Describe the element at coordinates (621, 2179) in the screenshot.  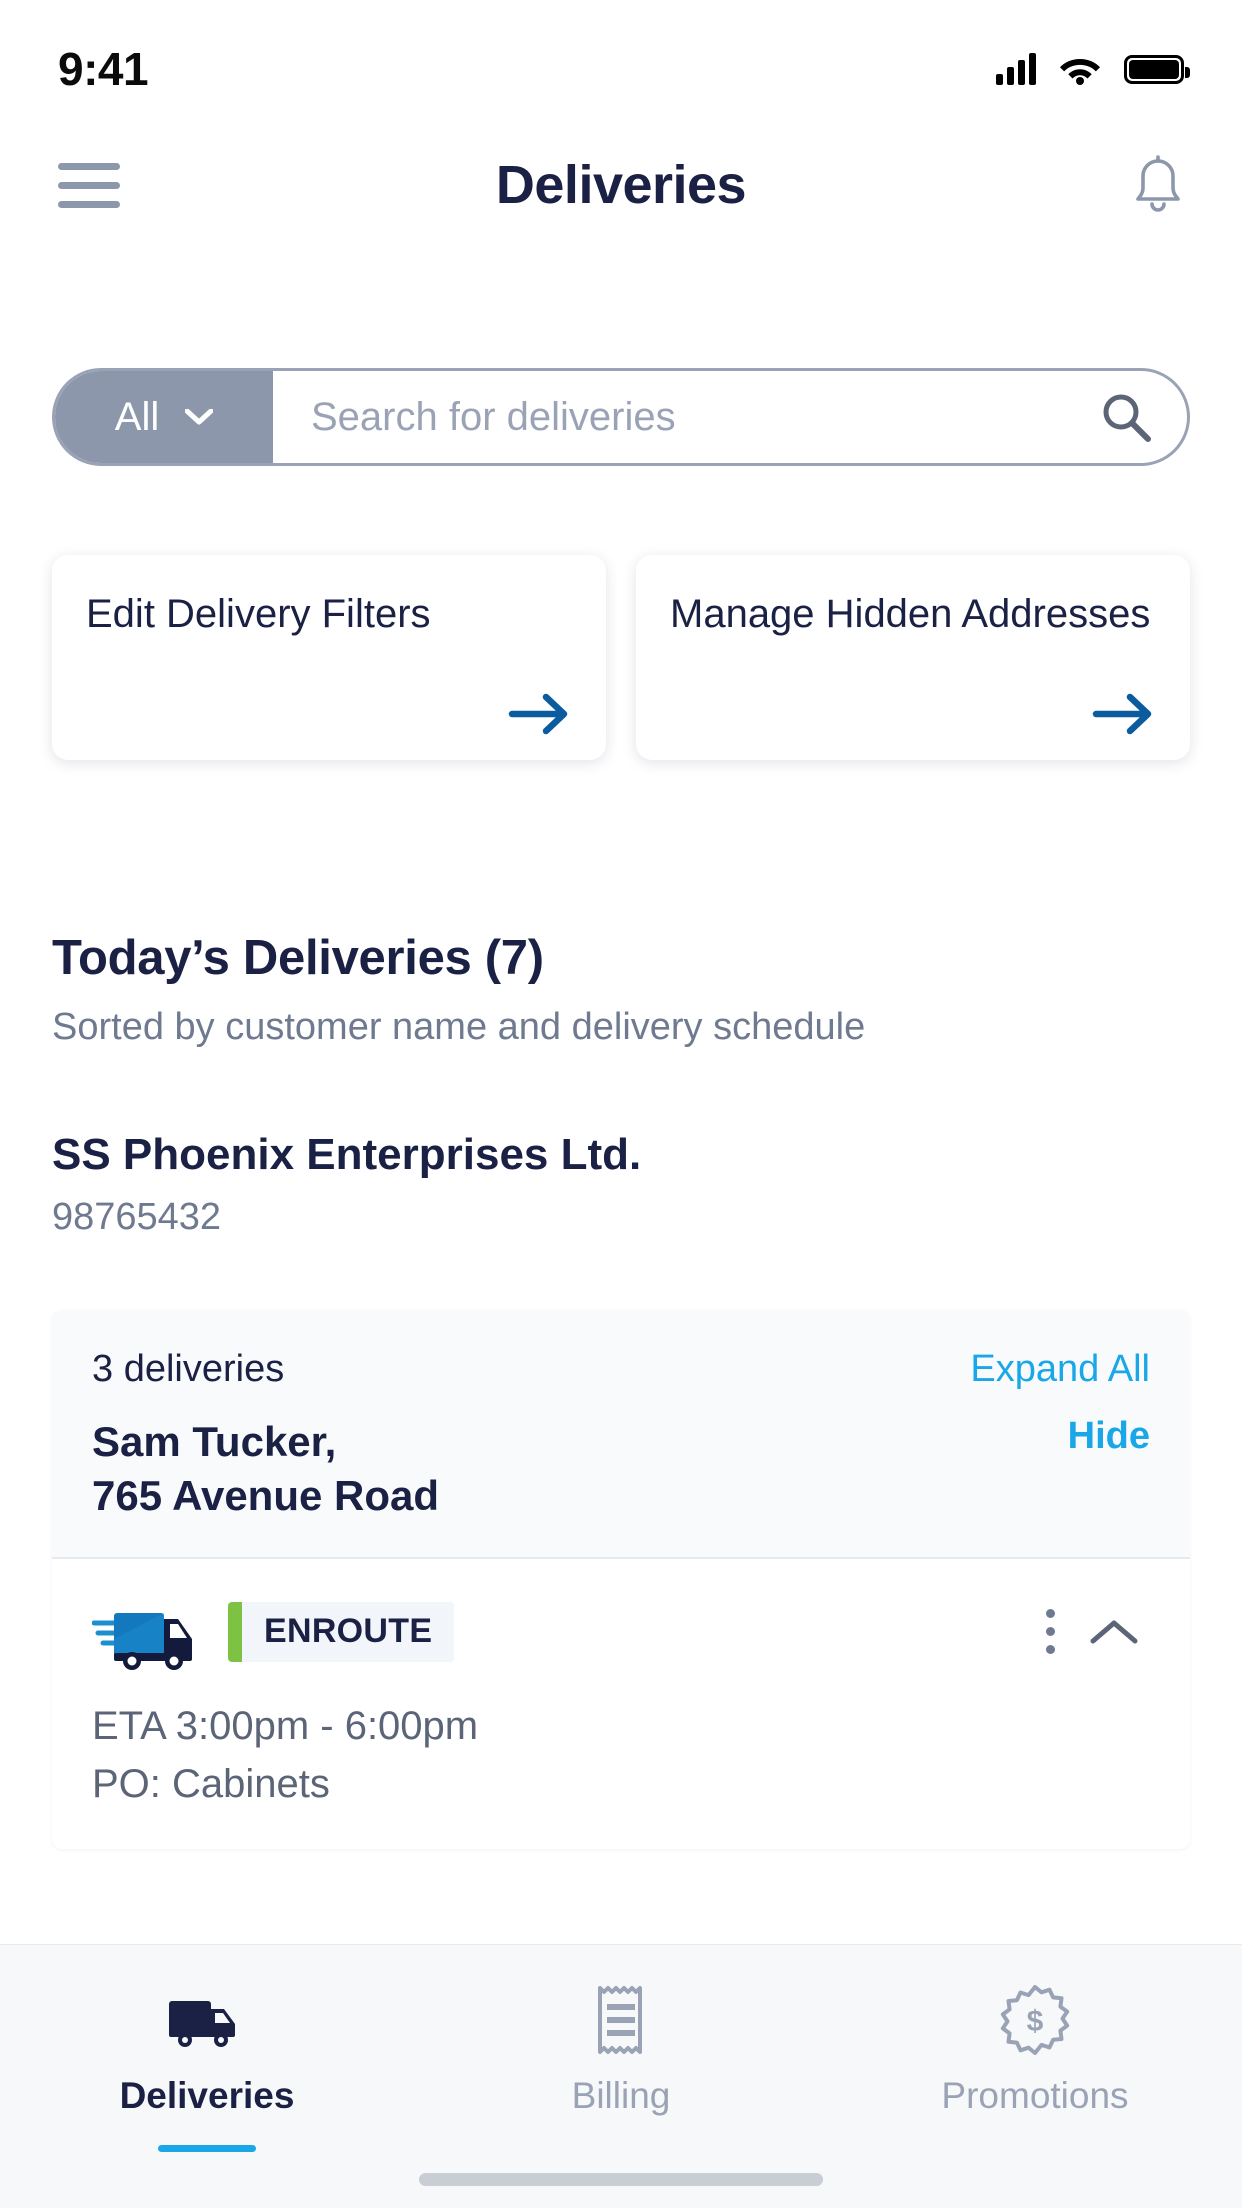
I see `home-indicator` at that location.